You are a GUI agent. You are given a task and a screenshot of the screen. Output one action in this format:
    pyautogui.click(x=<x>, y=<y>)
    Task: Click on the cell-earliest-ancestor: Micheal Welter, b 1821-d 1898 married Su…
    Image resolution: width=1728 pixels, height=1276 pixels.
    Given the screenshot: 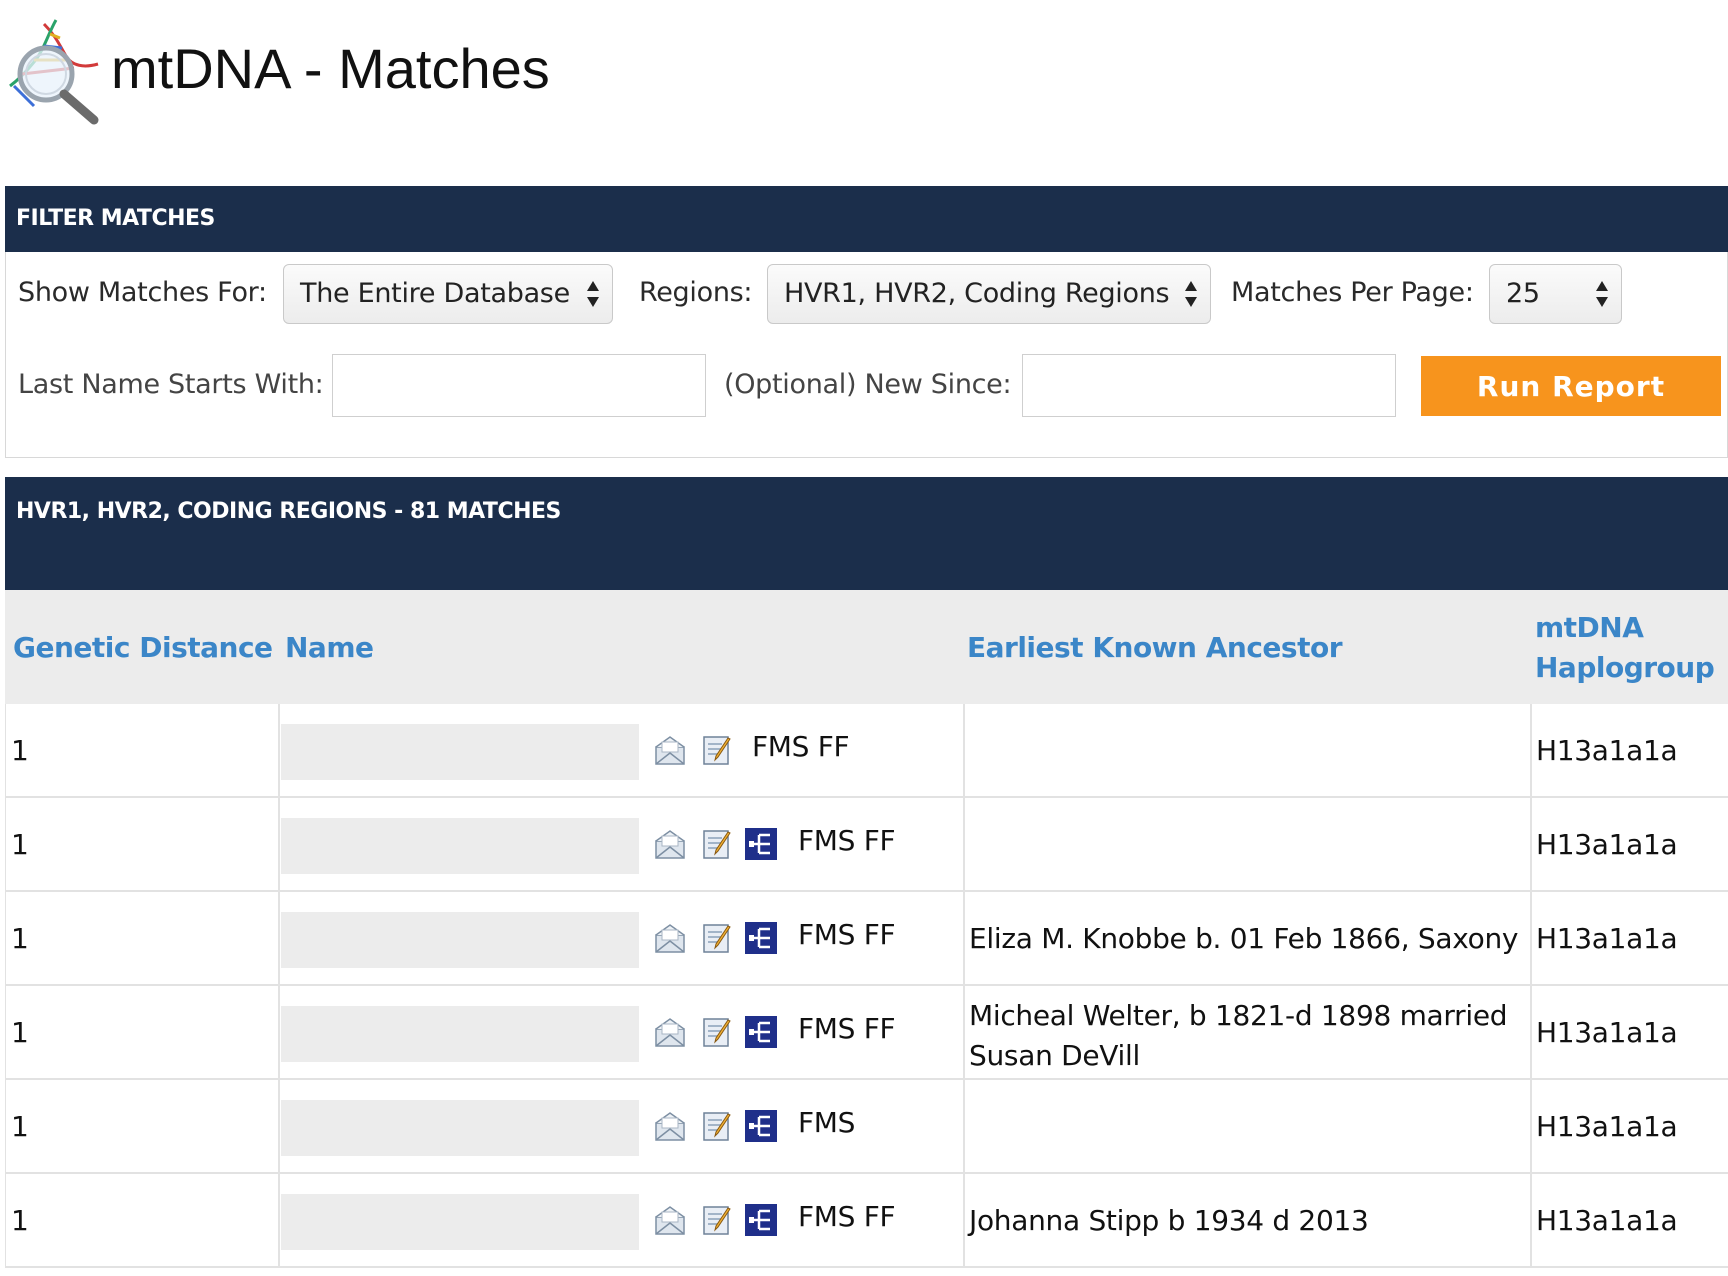 What is the action you would take?
    pyautogui.click(x=1248, y=1032)
    